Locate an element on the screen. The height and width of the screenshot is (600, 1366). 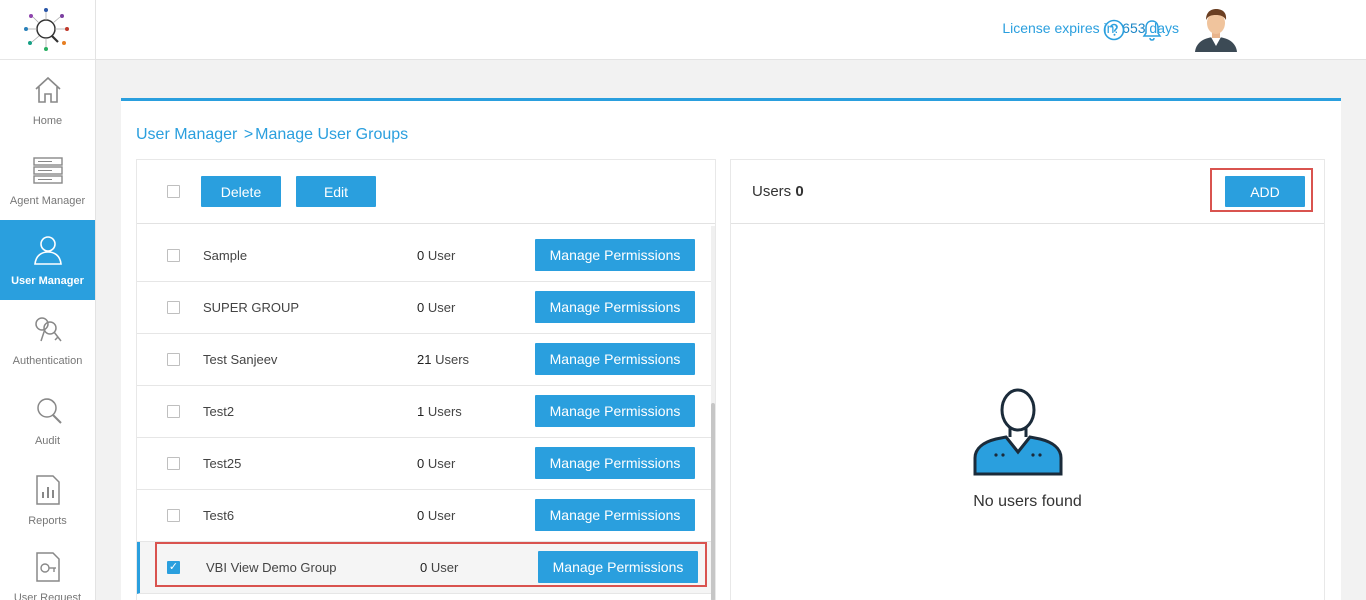
sidebar-item-agent-manager: Agent Manager is located at coordinates (47, 180).